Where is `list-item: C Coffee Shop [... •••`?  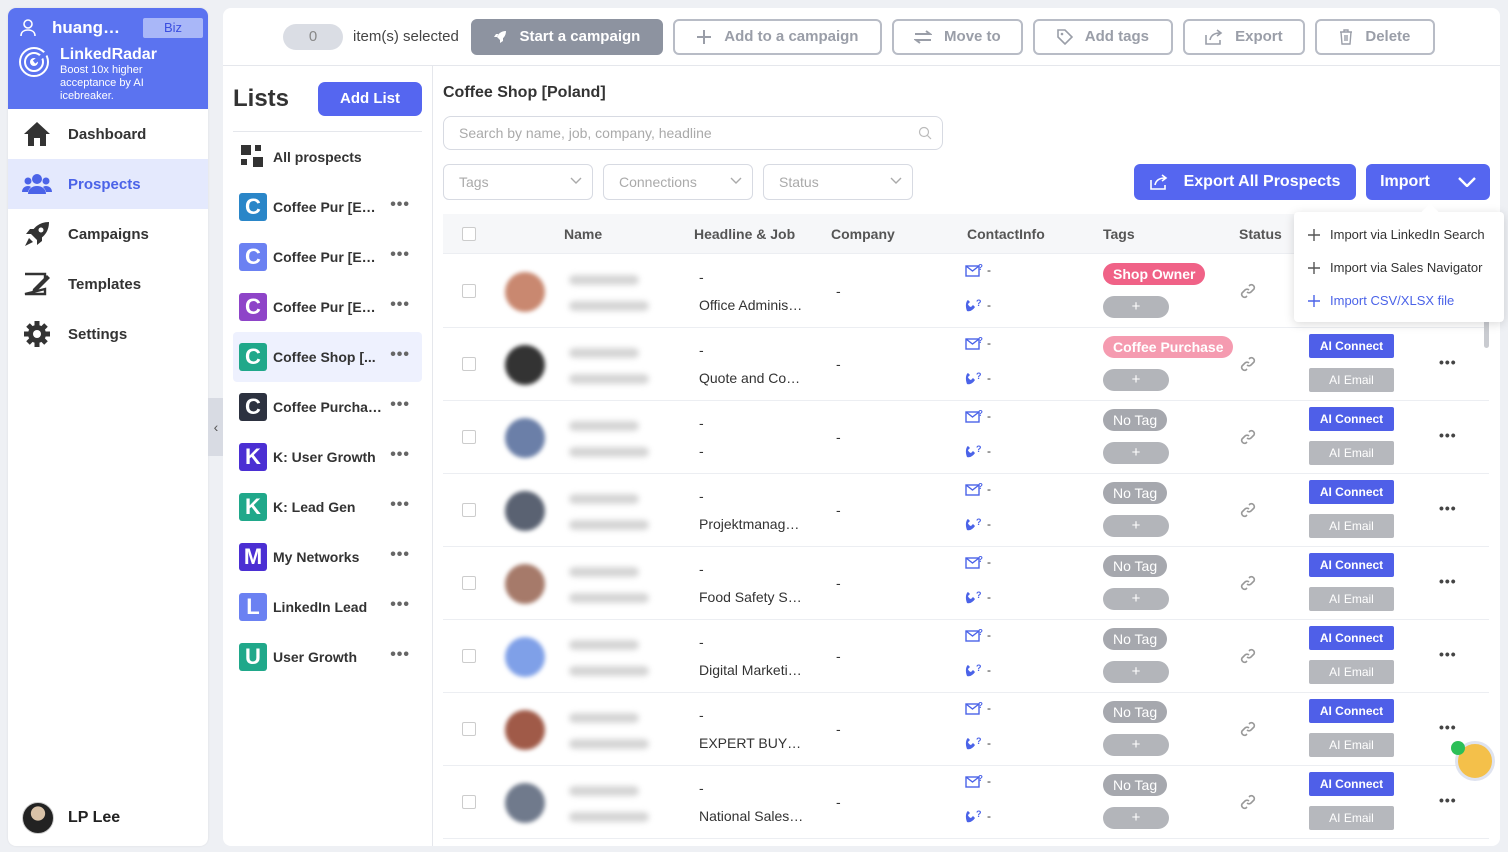 list-item: C Coffee Shop [... ••• is located at coordinates (327, 357).